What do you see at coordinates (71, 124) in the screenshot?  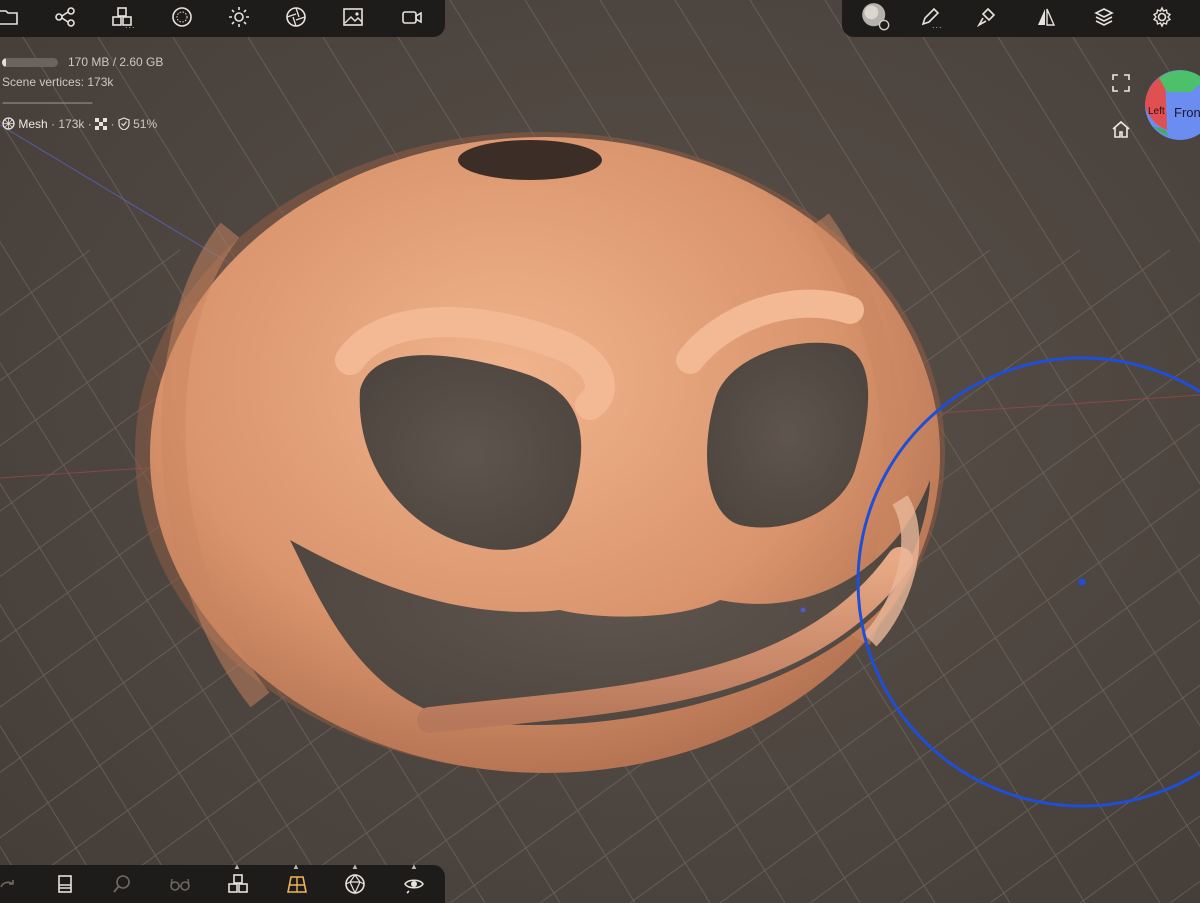 I see `mesh-vertices: 173k` at bounding box center [71, 124].